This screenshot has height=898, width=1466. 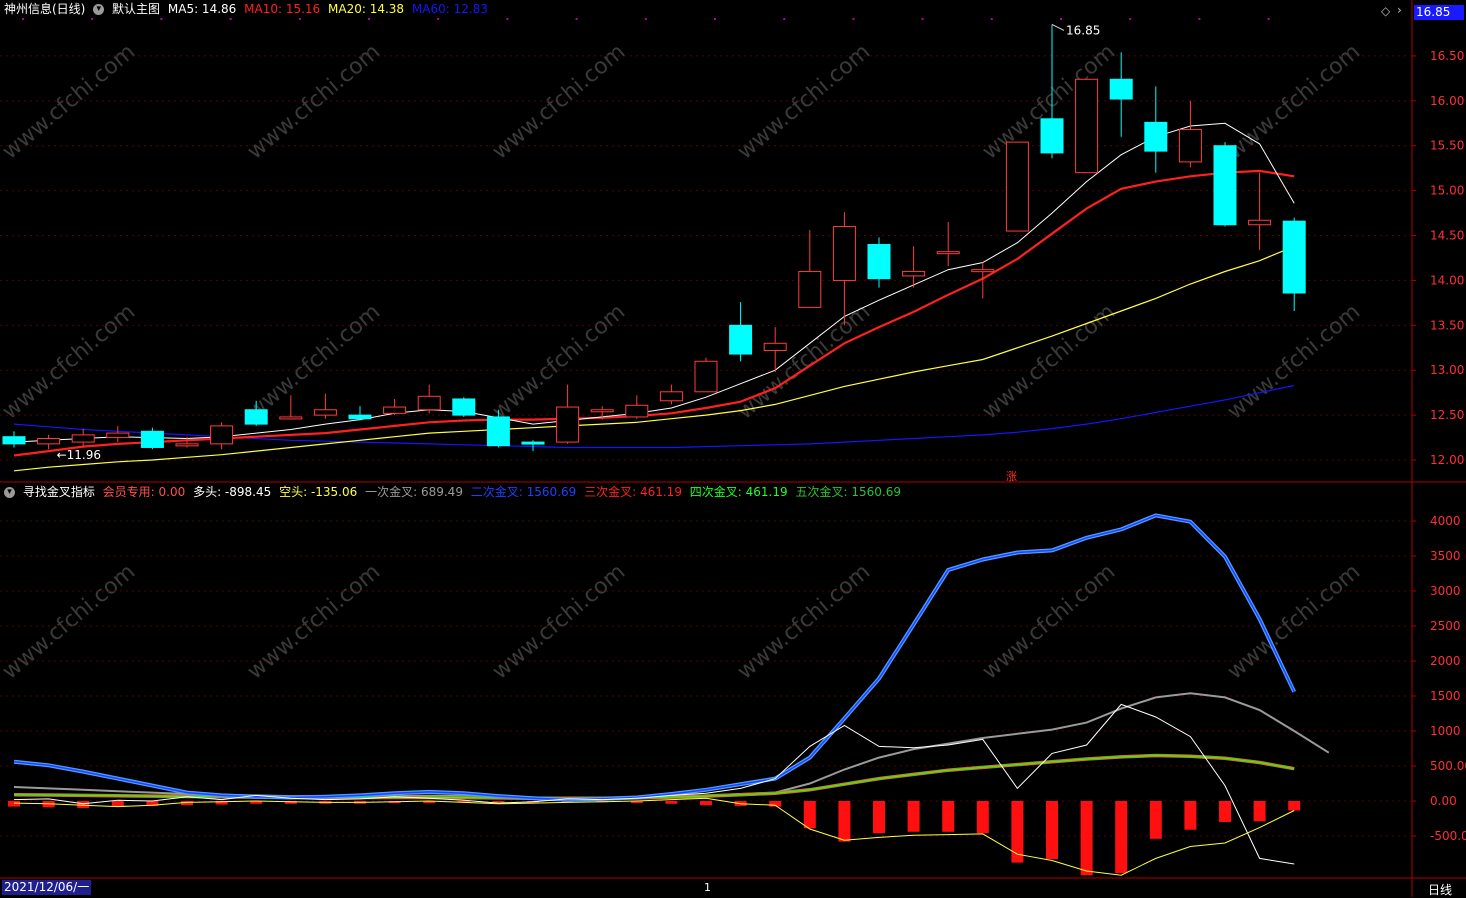 I want to click on price-axis-label: 16.50, so click(x=1447, y=56).